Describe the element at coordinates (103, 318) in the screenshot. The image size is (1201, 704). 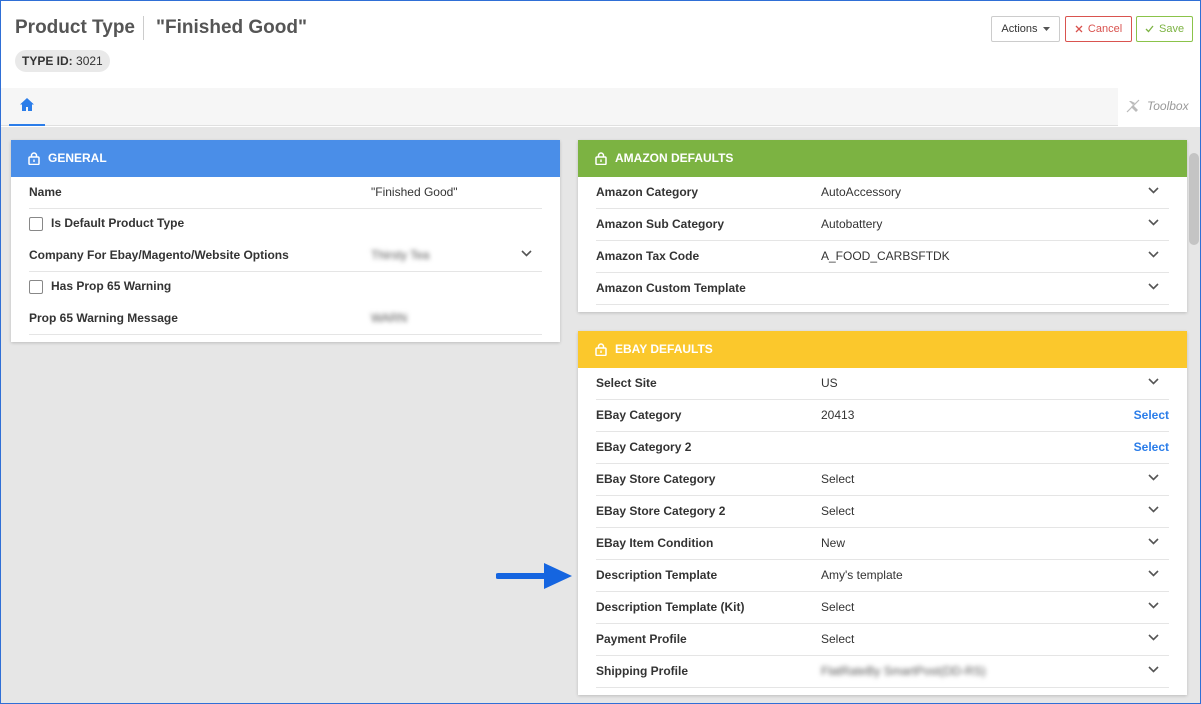
I see `prop65-message-label: Prop 65 Warning Message` at that location.